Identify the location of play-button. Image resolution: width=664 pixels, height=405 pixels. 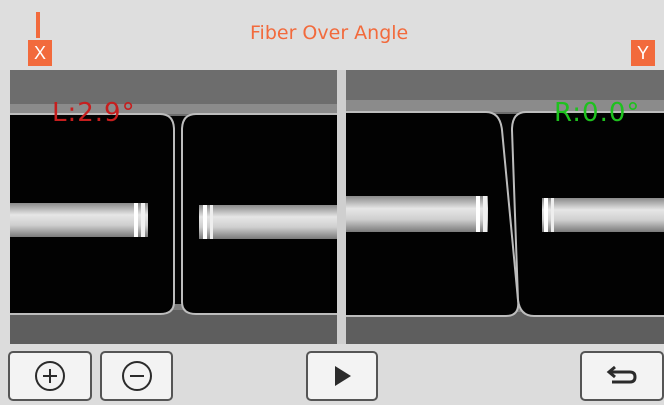
(342, 376).